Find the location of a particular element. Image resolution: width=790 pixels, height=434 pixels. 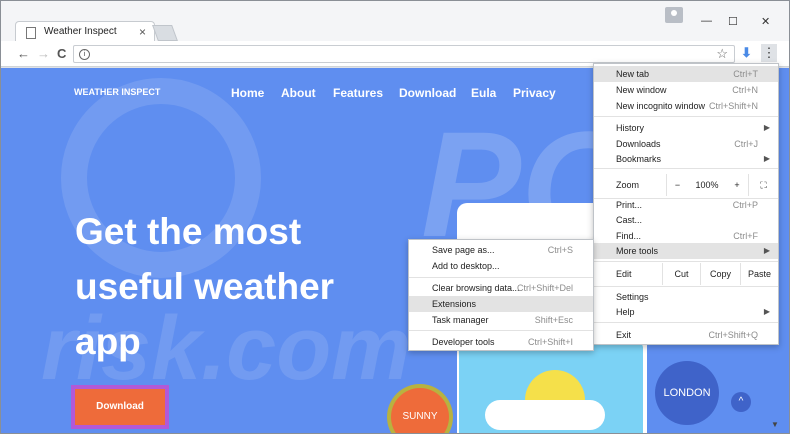

submenu-clear-browsing-data: Clear browsing data... Ctrl+Shift+Del is located at coordinates (501, 288).